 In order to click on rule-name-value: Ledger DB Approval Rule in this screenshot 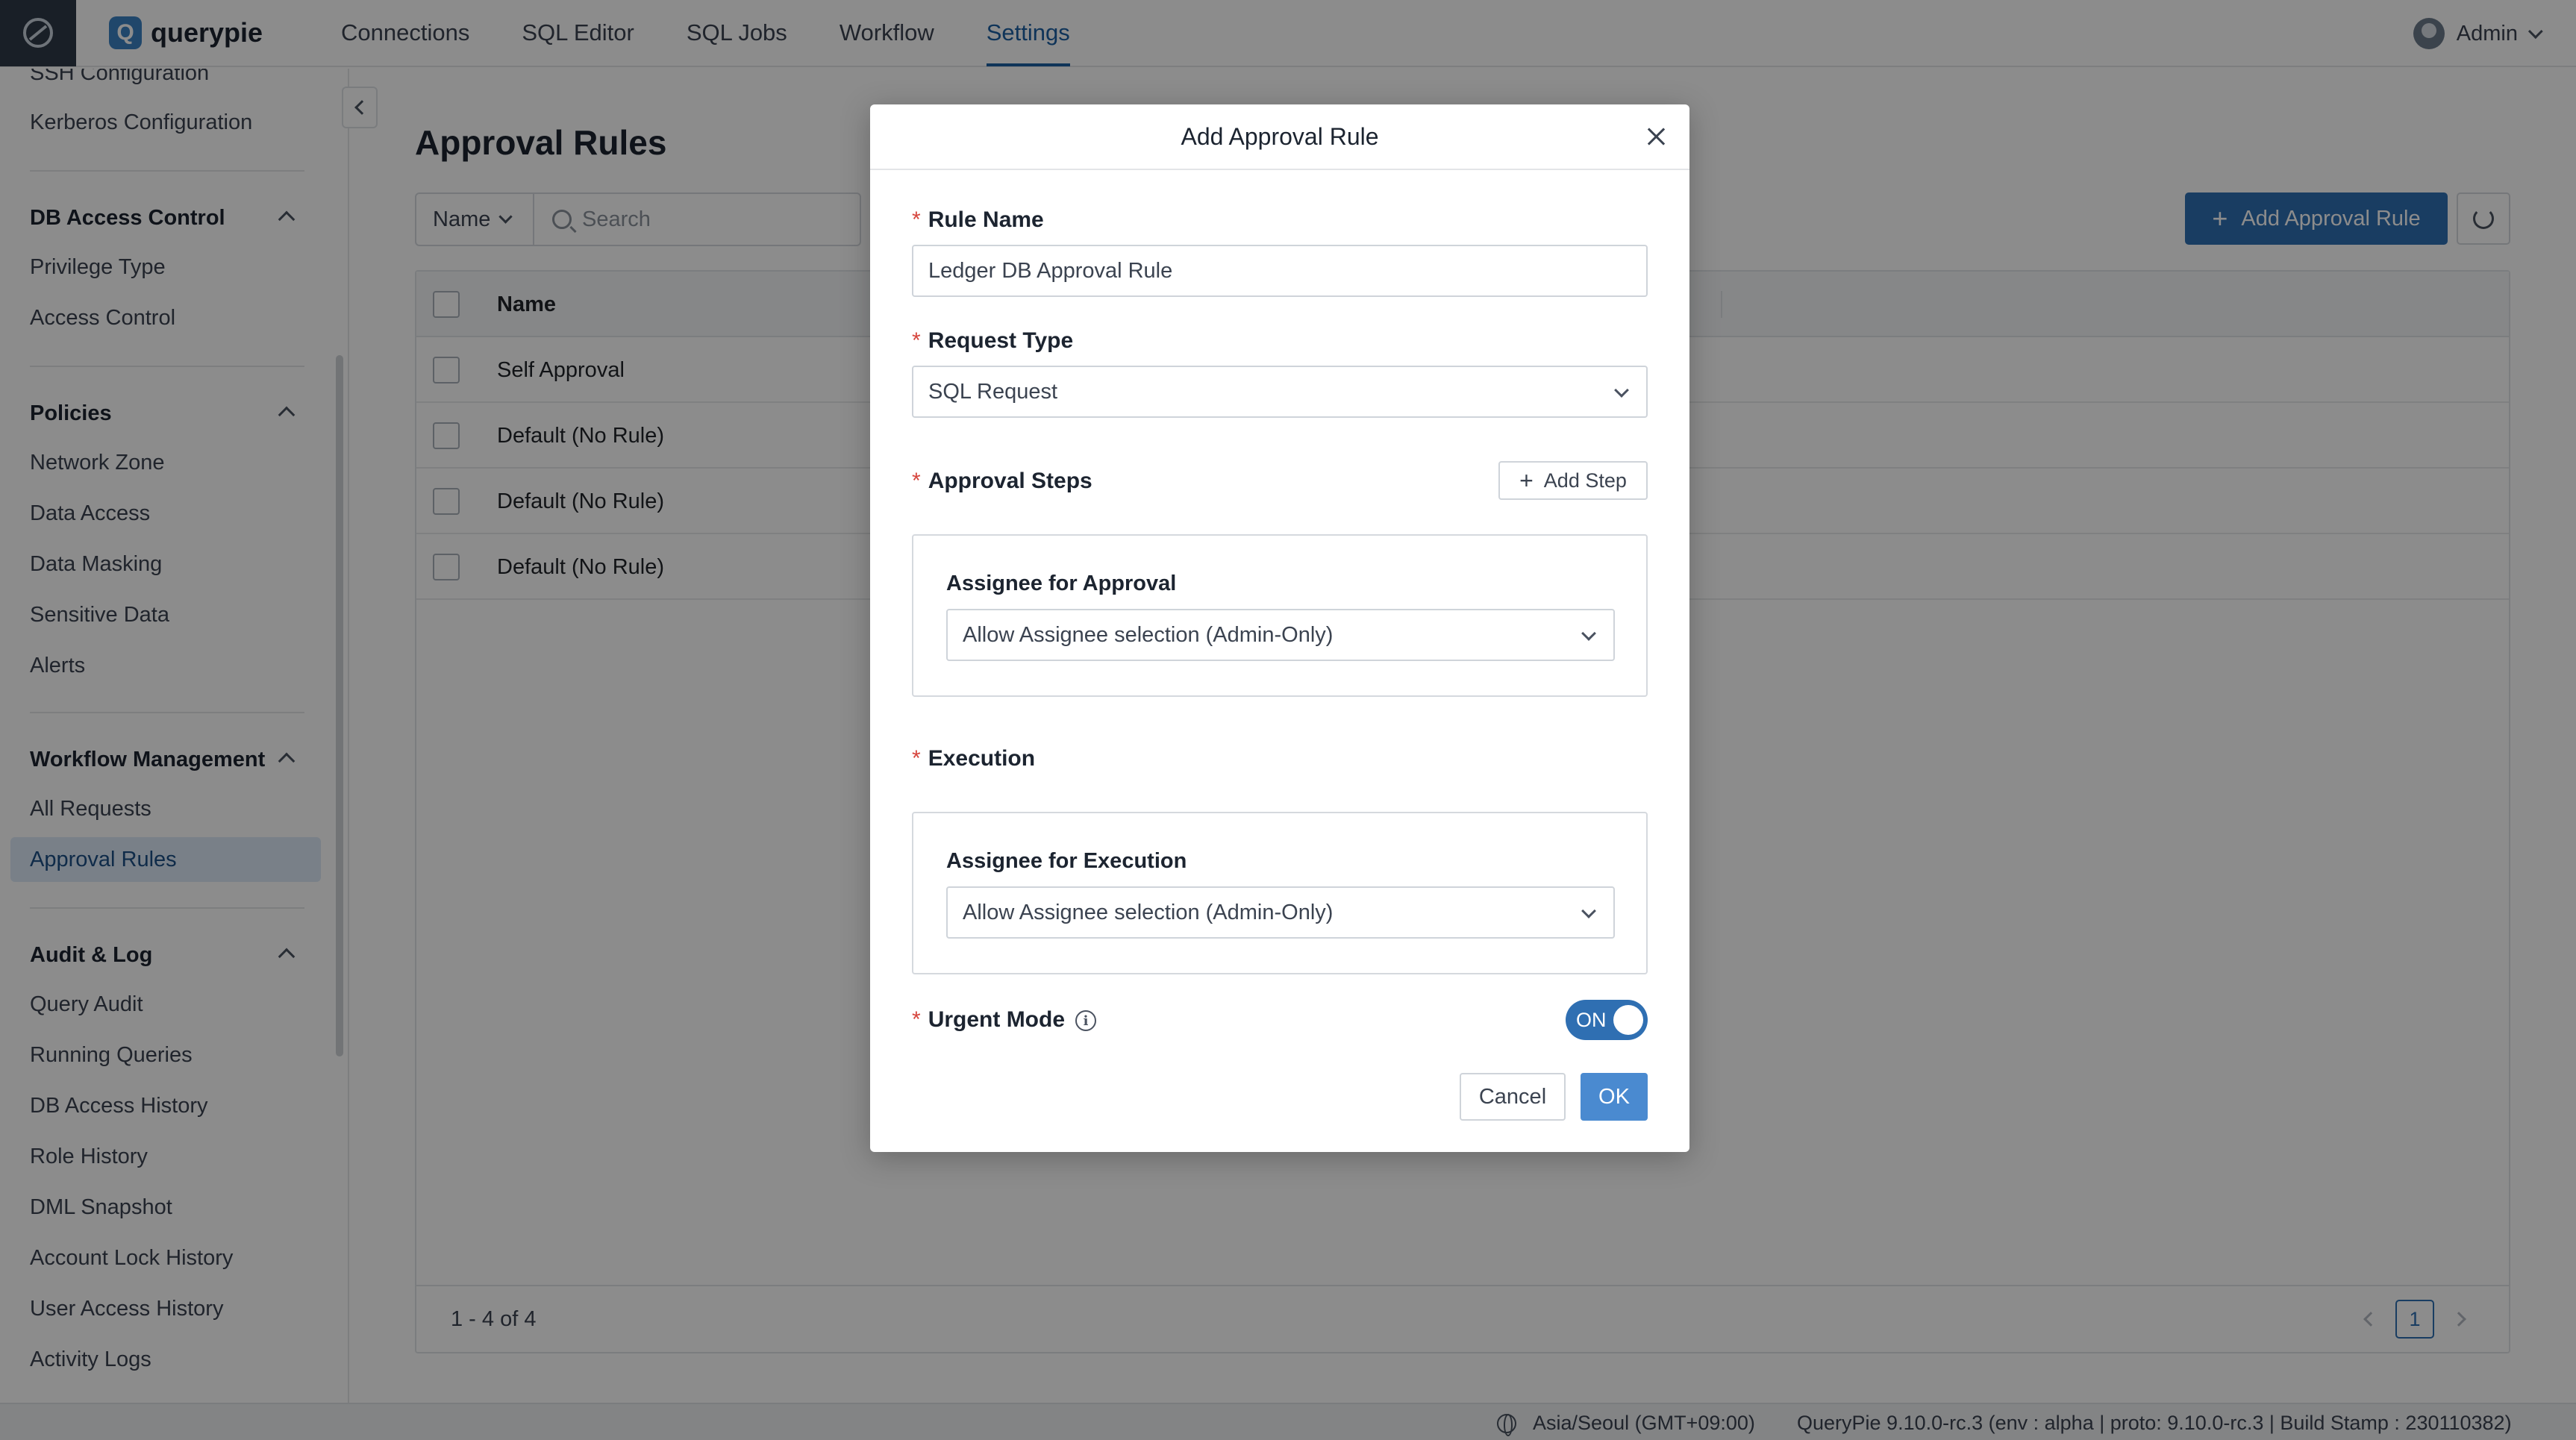, I will do `click(1050, 270)`.